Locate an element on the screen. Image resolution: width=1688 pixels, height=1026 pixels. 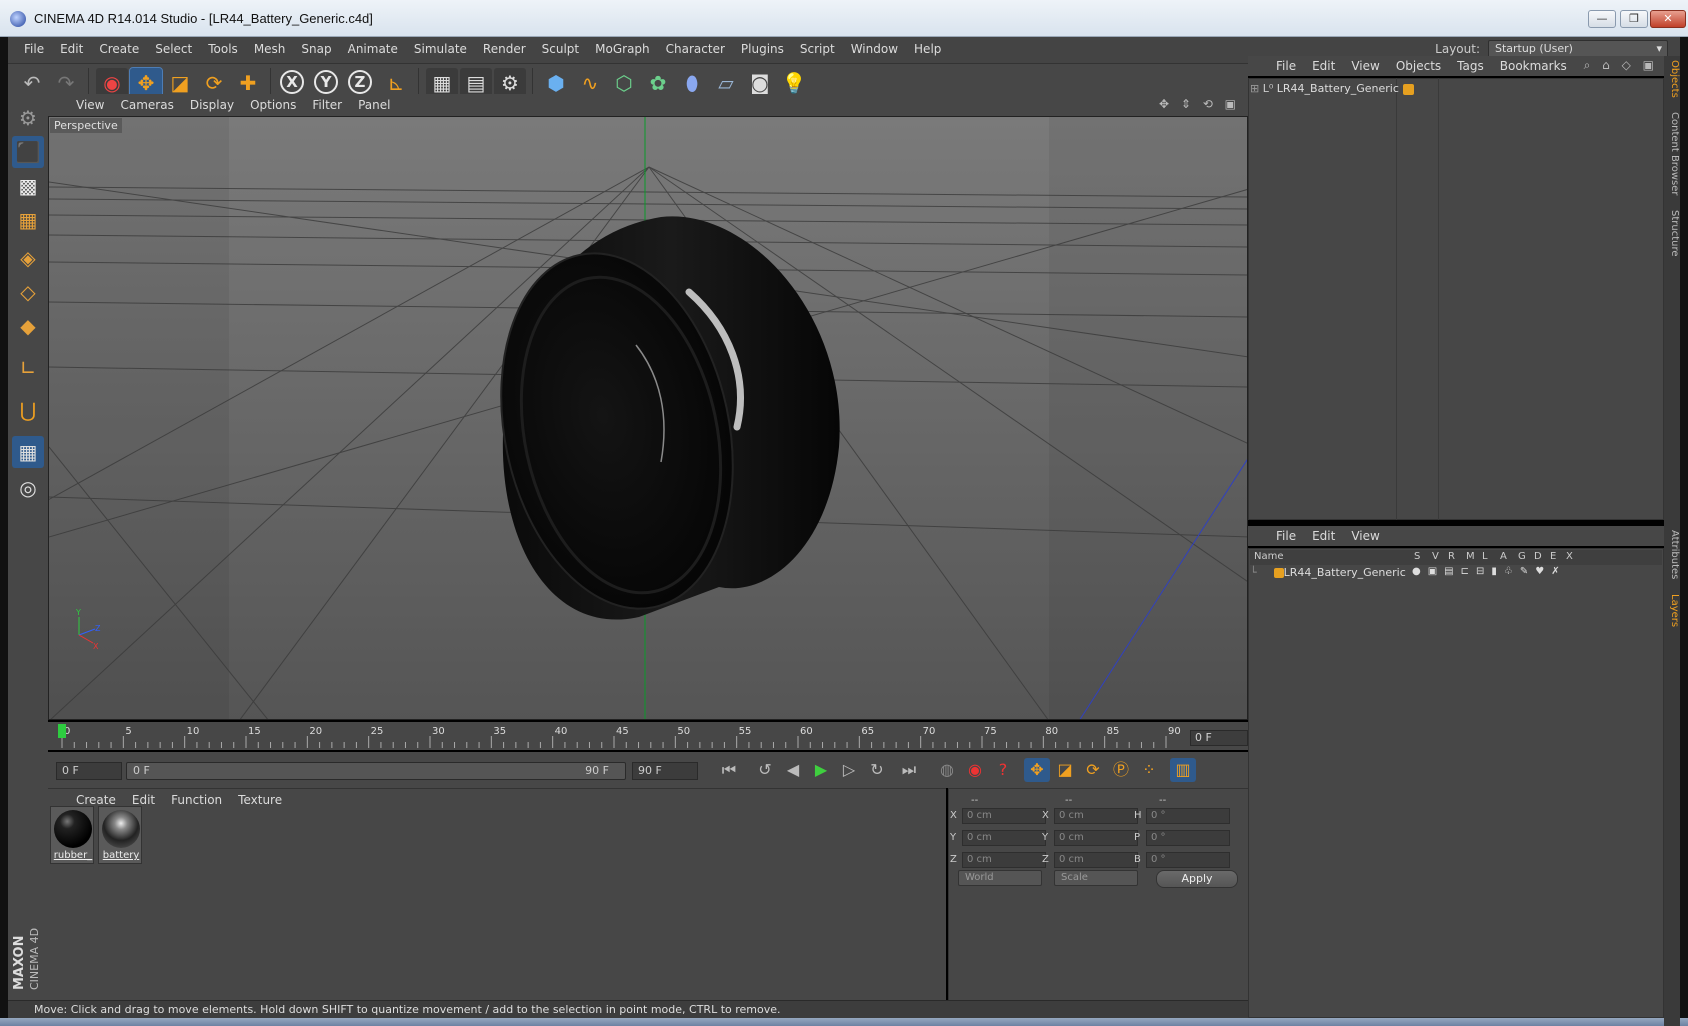
object-manager-icons: ⌕ ⌂ ◇ ▣ is located at coordinates (1621, 65).